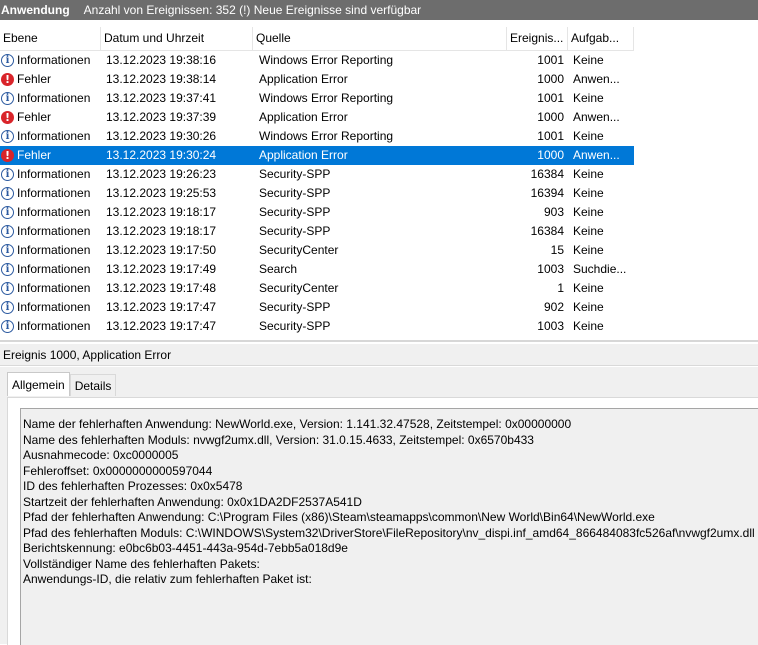 This screenshot has height=645, width=758. What do you see at coordinates (380, 38) in the screenshot?
I see `column-header-source: Quelle` at bounding box center [380, 38].